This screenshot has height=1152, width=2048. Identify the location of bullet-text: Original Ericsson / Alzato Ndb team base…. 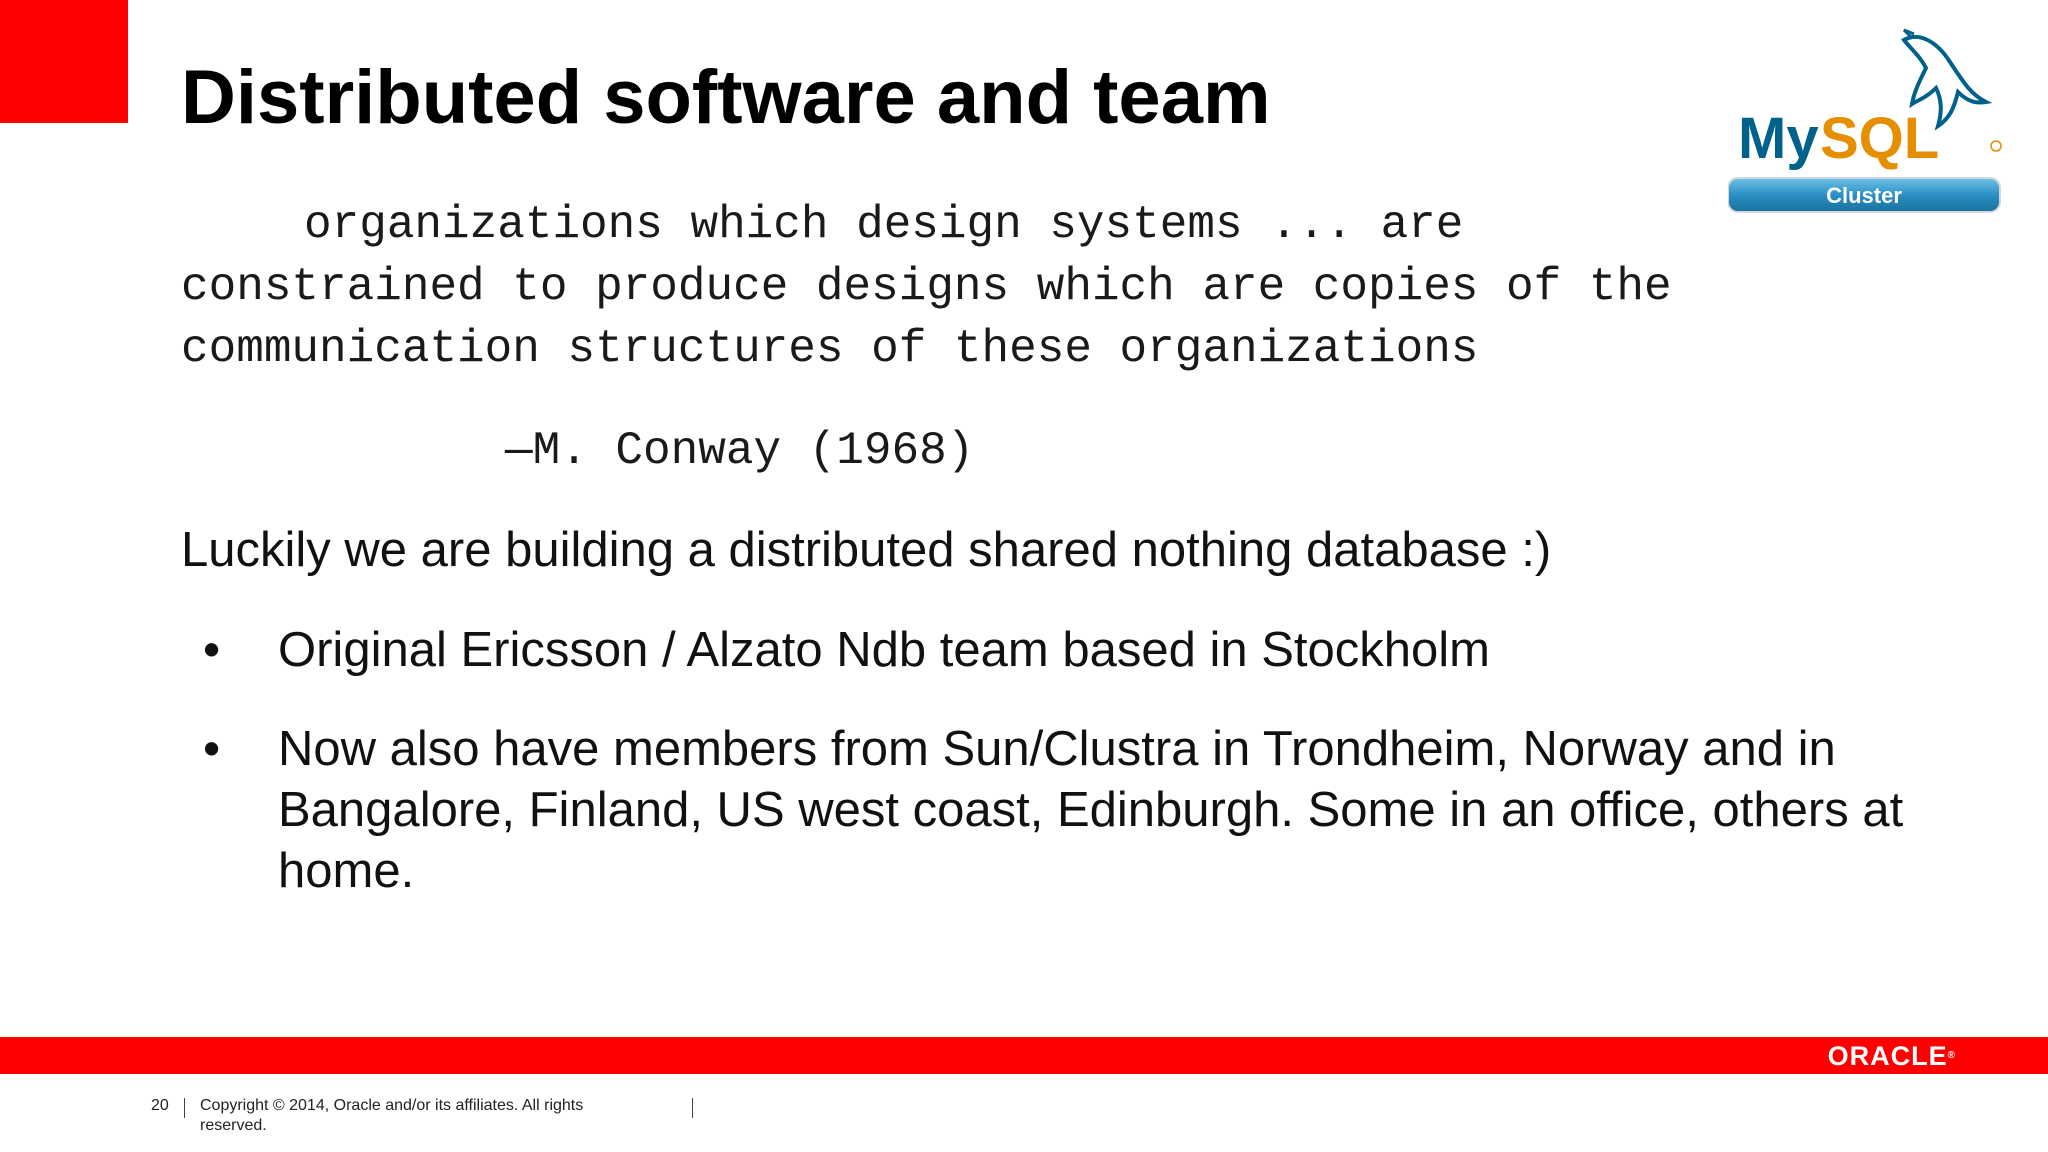
(884, 650).